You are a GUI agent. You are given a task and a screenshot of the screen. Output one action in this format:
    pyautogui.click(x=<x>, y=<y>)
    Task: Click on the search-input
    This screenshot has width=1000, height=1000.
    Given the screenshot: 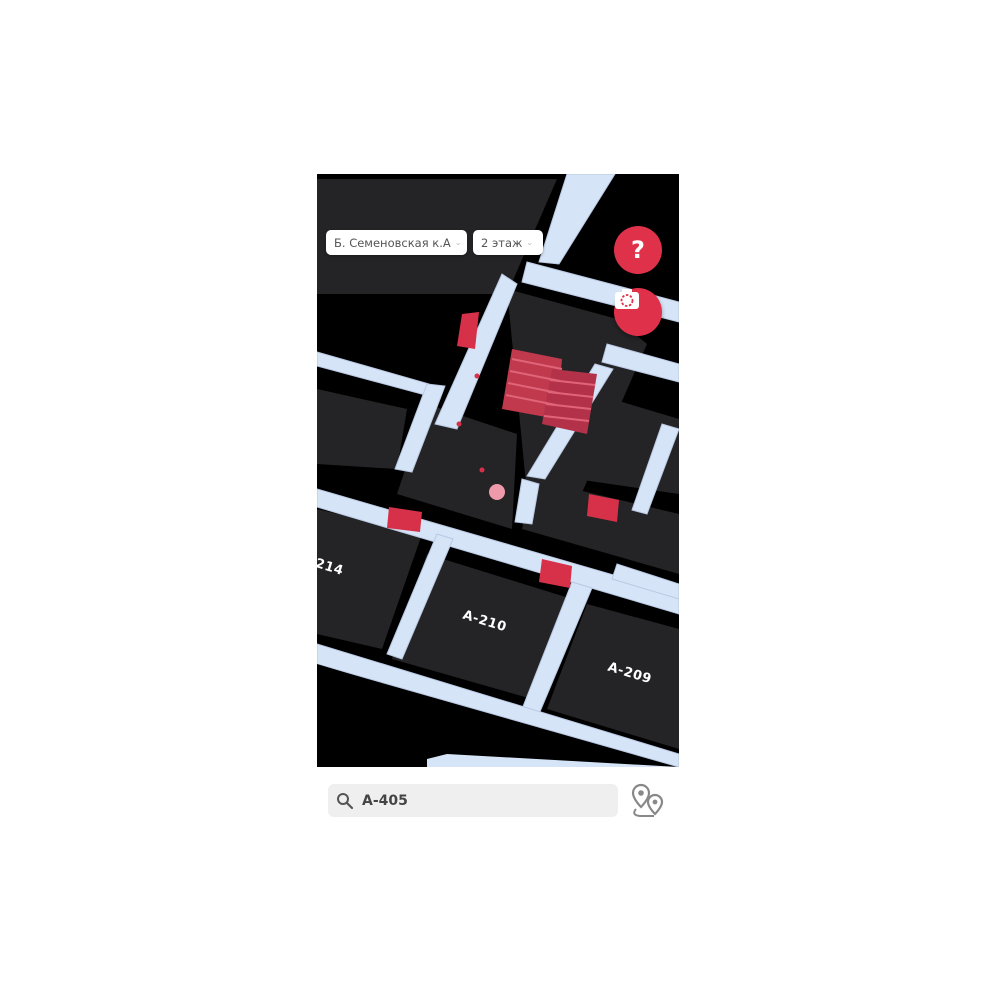 What is the action you would take?
    pyautogui.click(x=482, y=800)
    